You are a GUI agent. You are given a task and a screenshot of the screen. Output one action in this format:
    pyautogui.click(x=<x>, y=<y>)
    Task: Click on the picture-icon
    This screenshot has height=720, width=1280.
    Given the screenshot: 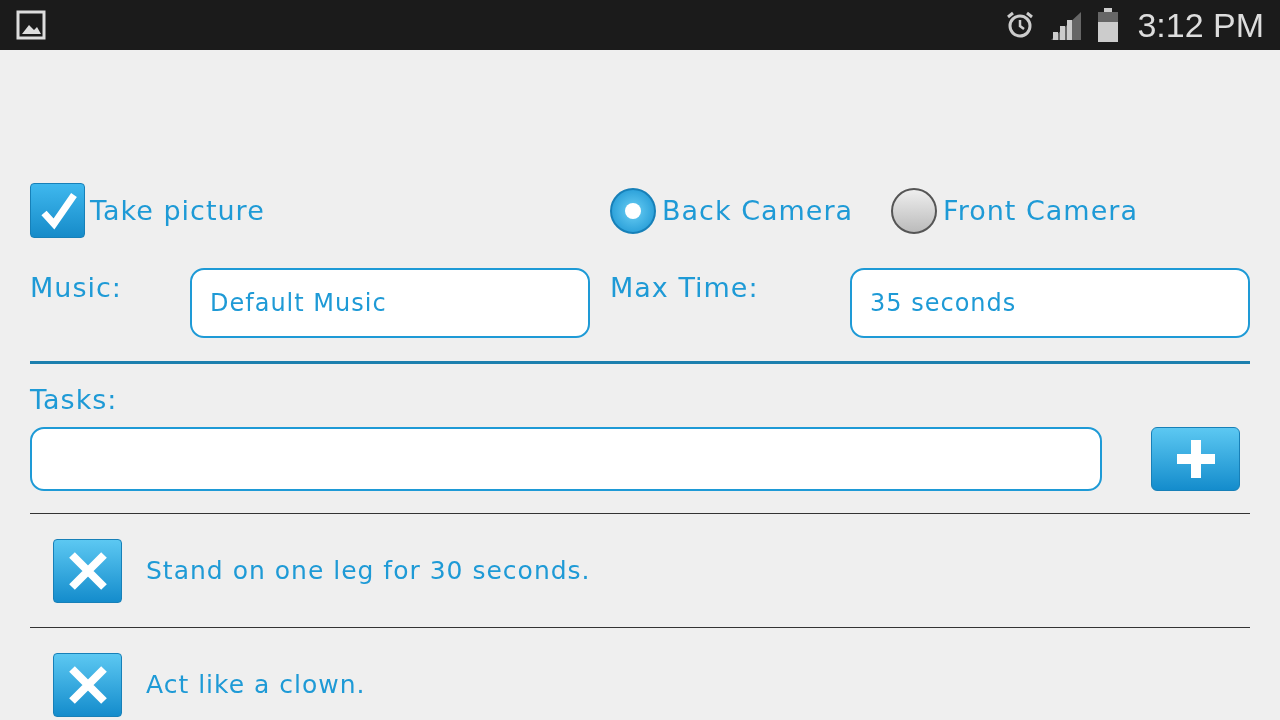 What is the action you would take?
    pyautogui.click(x=31, y=25)
    